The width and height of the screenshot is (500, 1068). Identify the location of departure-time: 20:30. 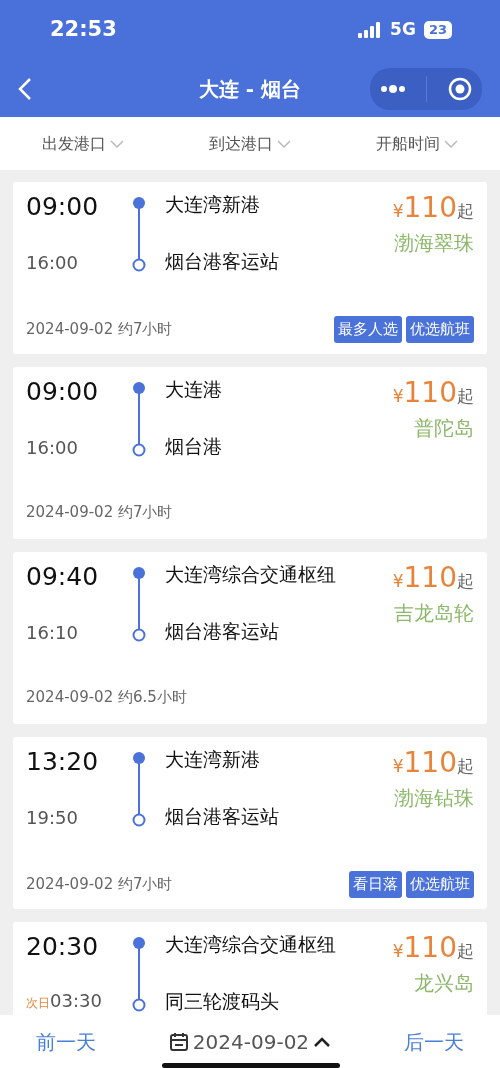
(63, 946).